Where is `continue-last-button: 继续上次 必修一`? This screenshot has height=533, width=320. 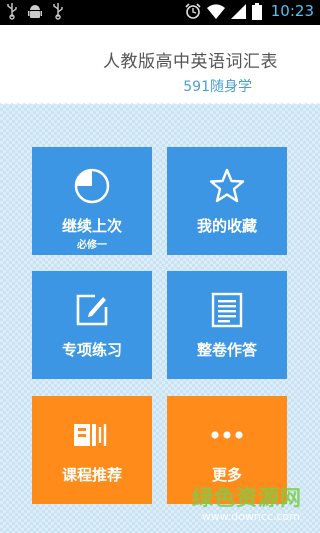 continue-last-button: 继续上次 必修一 is located at coordinates (92, 201).